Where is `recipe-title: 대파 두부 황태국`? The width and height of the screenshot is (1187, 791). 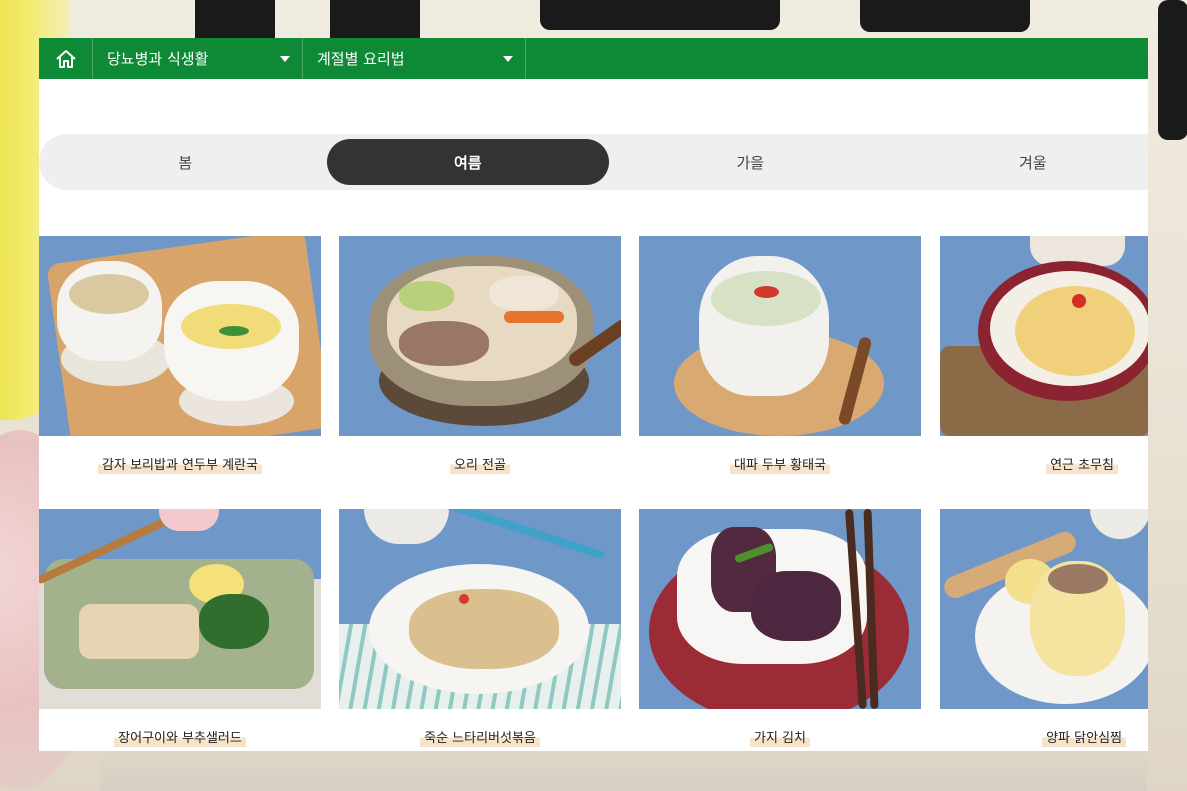 recipe-title: 대파 두부 황태국 is located at coordinates (780, 466).